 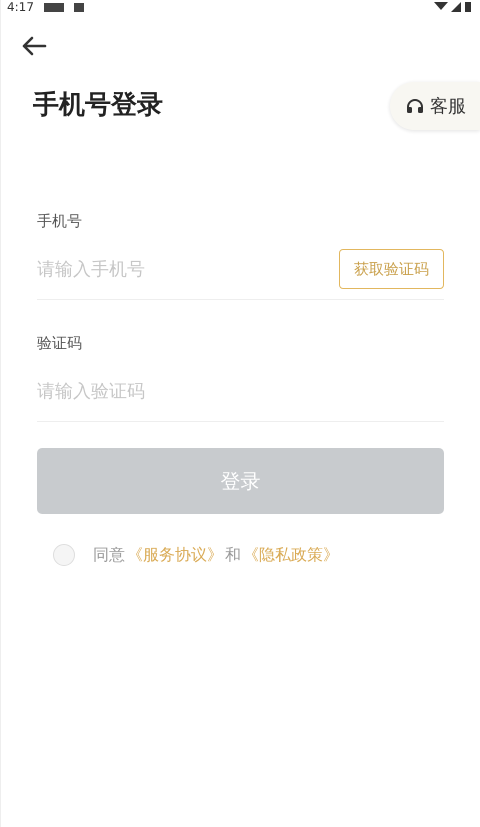 What do you see at coordinates (59, 343) in the screenshot?
I see `field-label: 验证码` at bounding box center [59, 343].